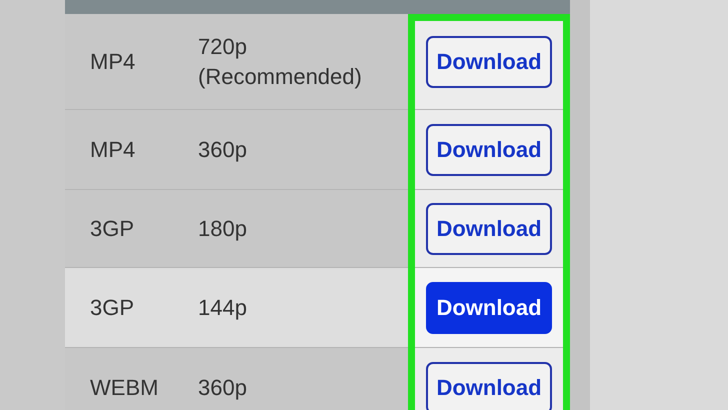 This screenshot has height=410, width=728. Describe the element at coordinates (223, 308) in the screenshot. I see `quality-cell-text: 144p` at that location.